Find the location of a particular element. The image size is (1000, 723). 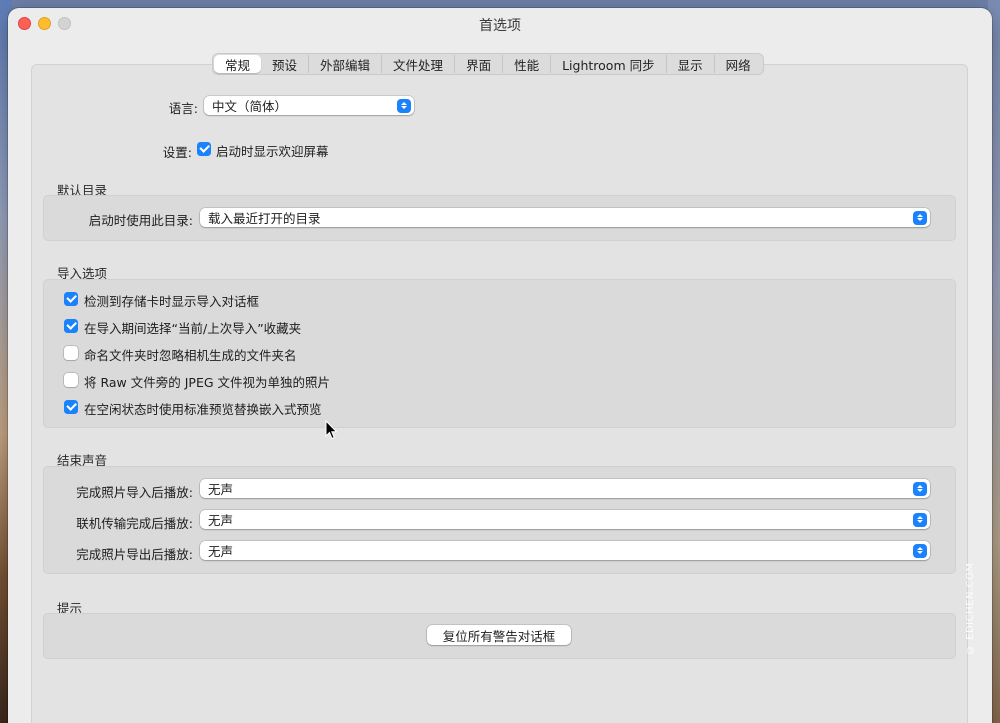

tab-external-editing: 外部编辑 is located at coordinates (346, 64).